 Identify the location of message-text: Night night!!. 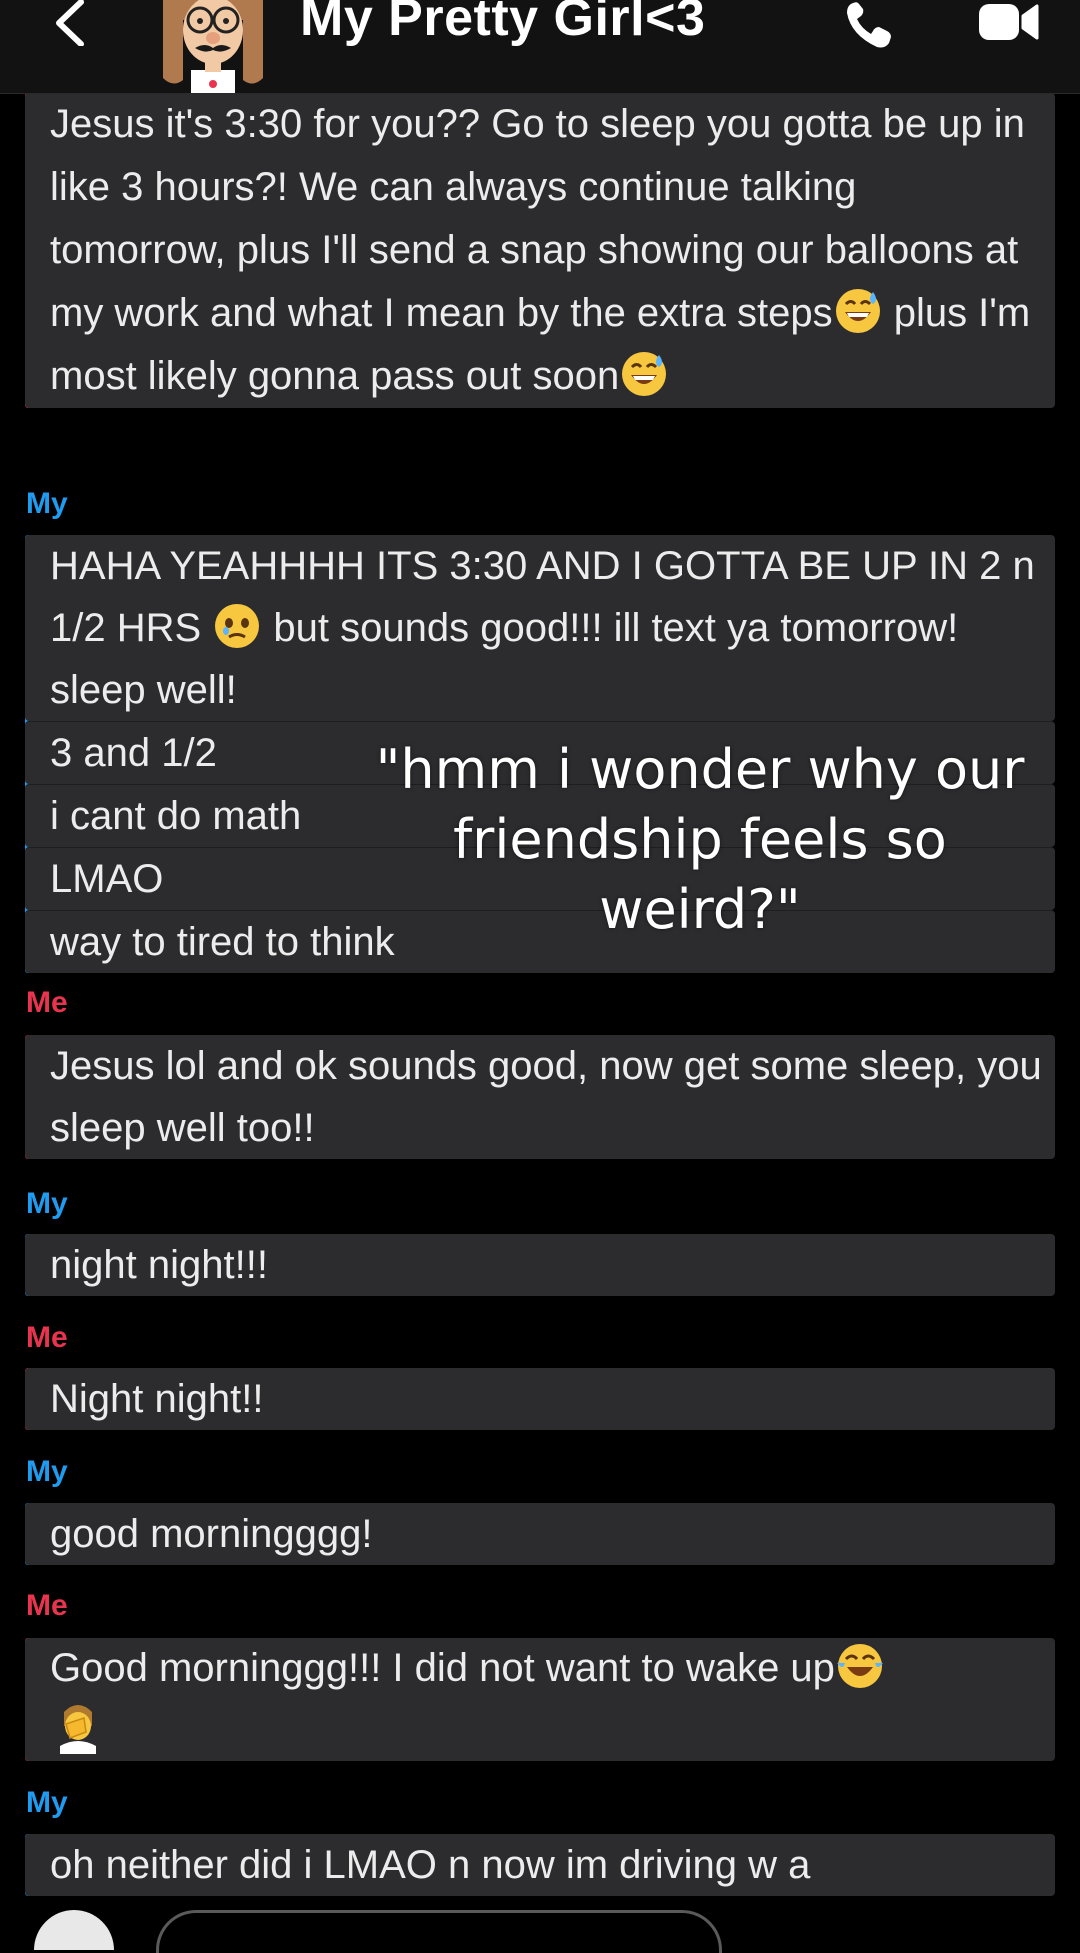
(157, 1399).